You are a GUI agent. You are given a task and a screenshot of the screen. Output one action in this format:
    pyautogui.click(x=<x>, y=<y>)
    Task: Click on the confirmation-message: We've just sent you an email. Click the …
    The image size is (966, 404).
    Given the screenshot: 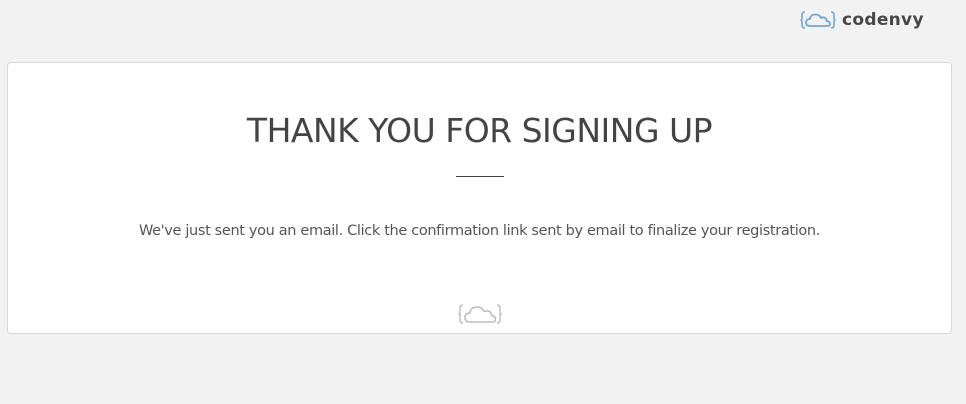 What is the action you would take?
    pyautogui.click(x=479, y=231)
    